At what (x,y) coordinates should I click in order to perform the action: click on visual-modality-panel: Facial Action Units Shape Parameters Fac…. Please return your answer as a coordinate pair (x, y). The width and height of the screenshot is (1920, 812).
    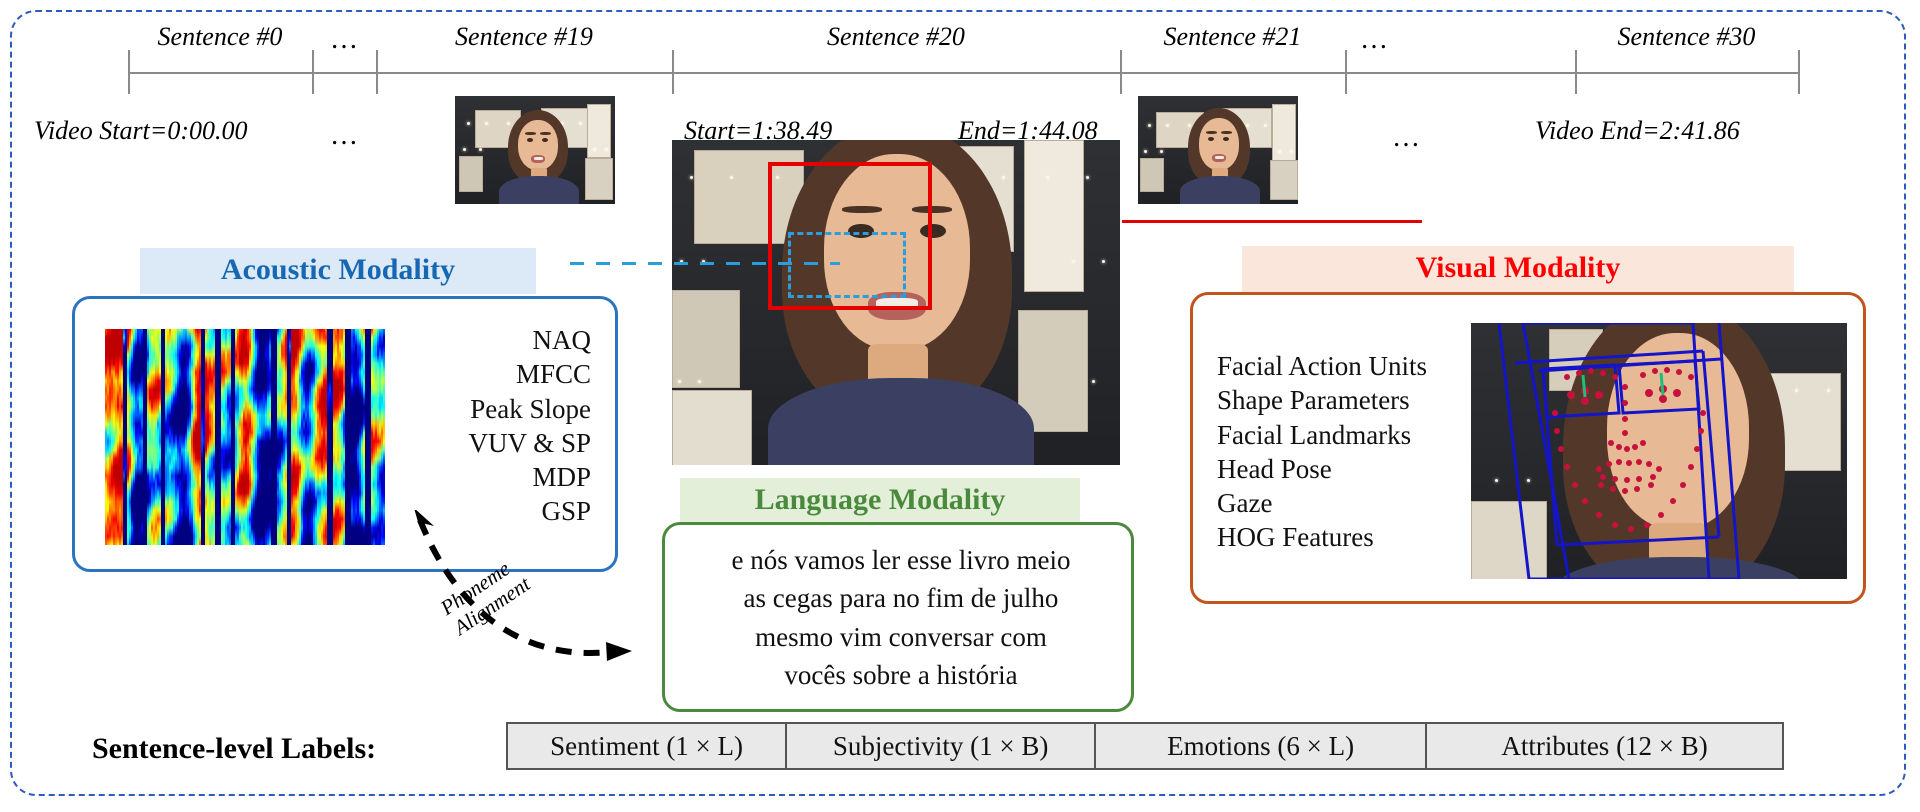
    Looking at the image, I should click on (1528, 448).